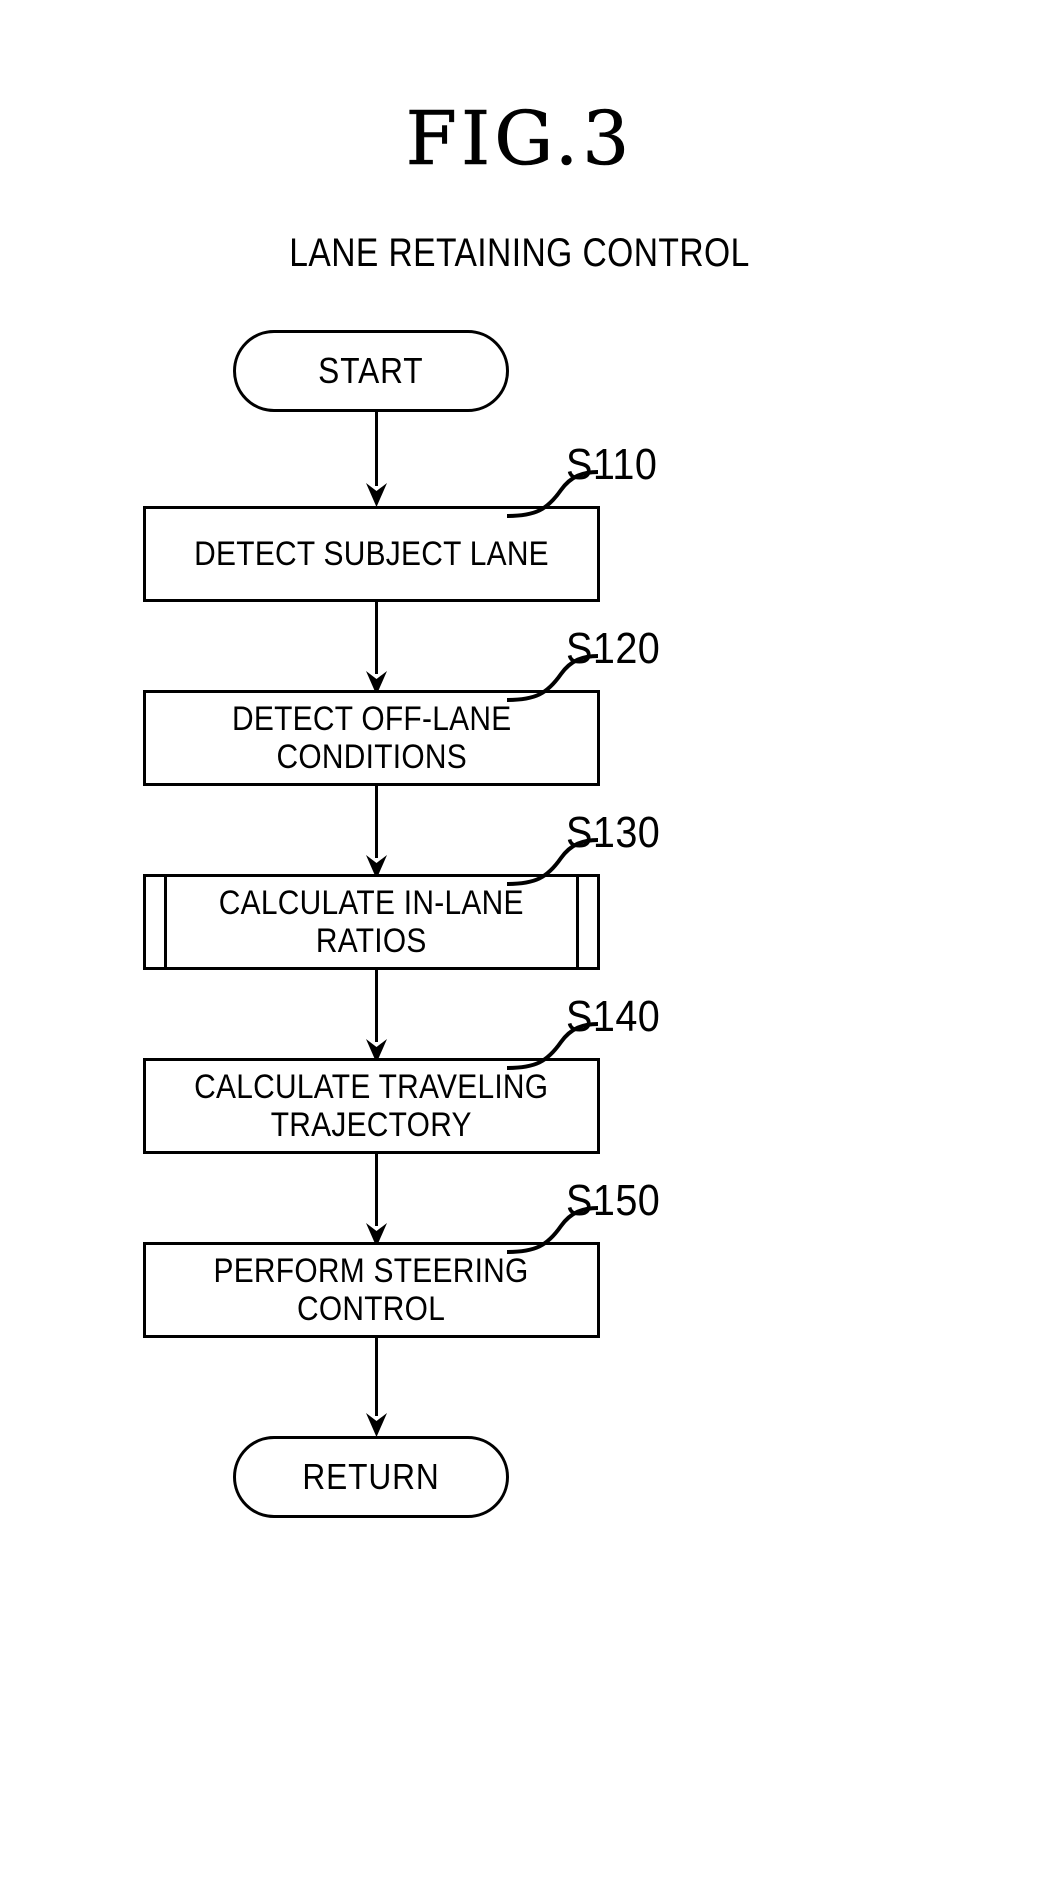  What do you see at coordinates (612, 464) in the screenshot?
I see `step-label-s110: S110` at bounding box center [612, 464].